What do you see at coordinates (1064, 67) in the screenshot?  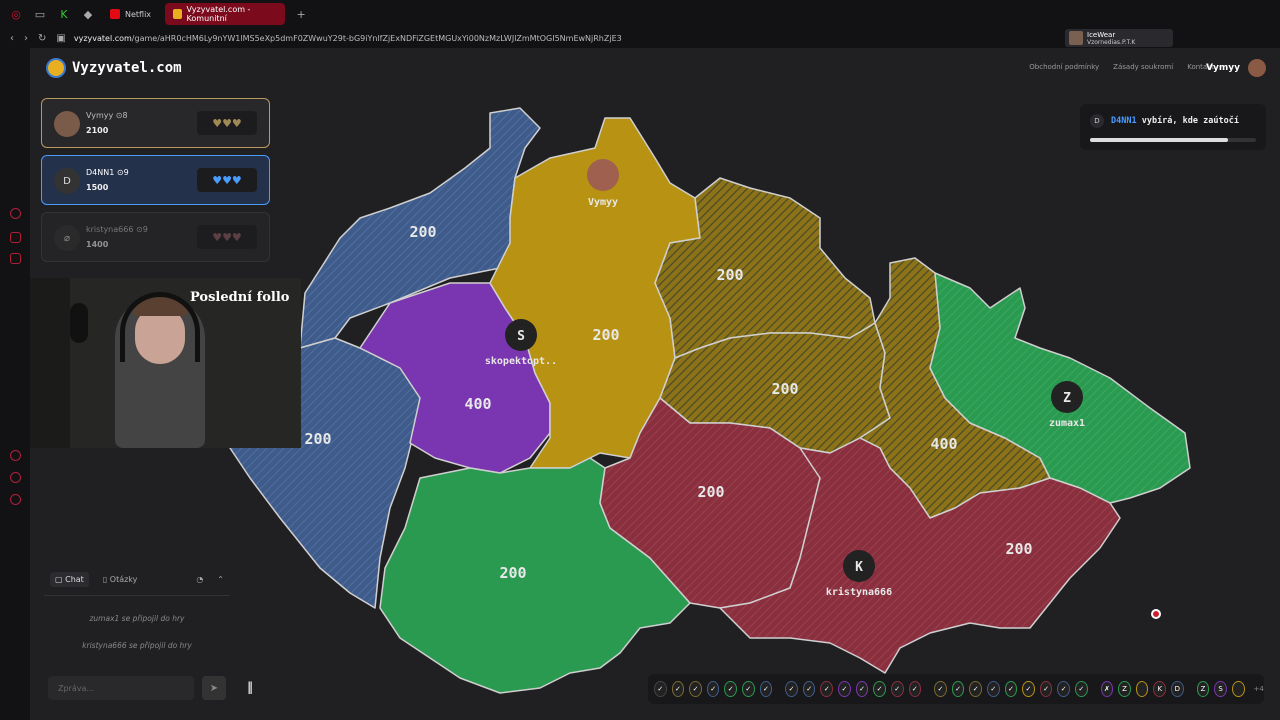 I see `link-terms: Obchodní podmínky` at bounding box center [1064, 67].